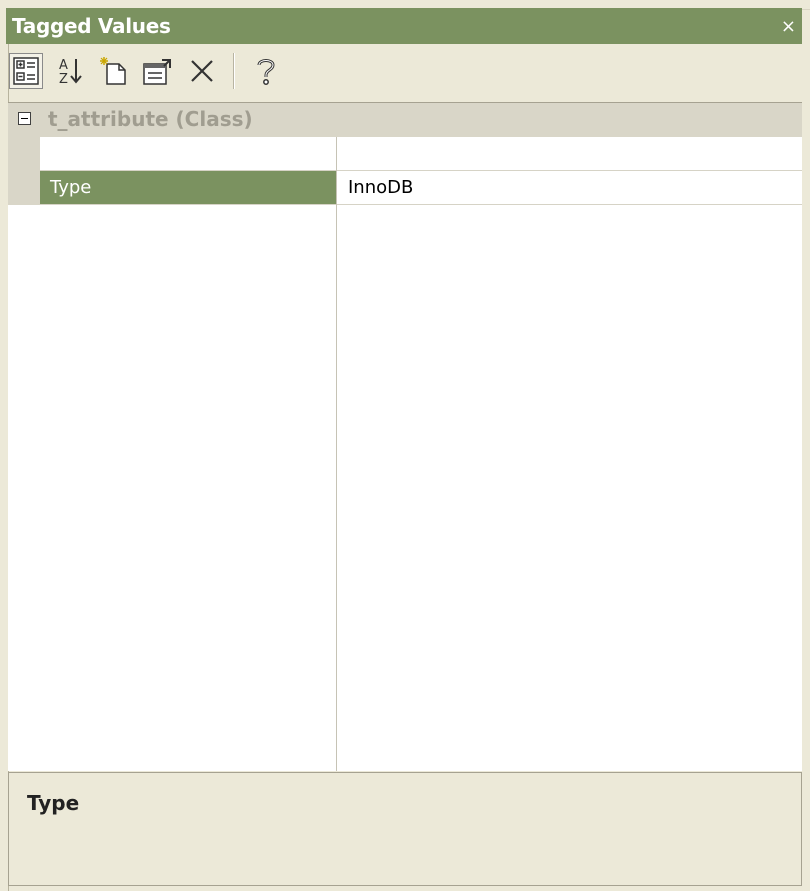 Image resolution: width=810 pixels, height=891 pixels. What do you see at coordinates (150, 119) in the screenshot?
I see `category-label: t_attribute (Class)` at bounding box center [150, 119].